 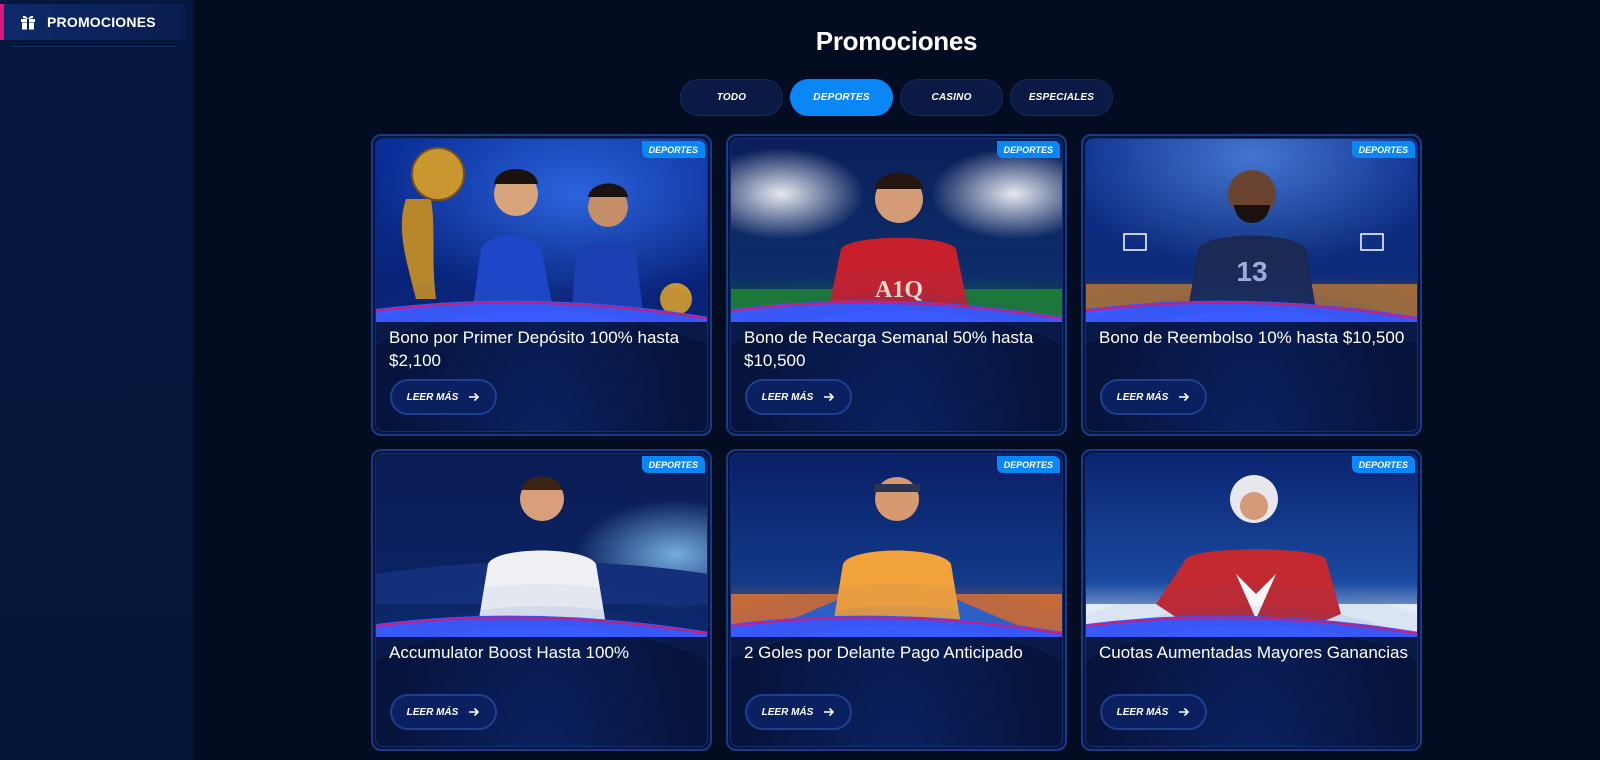 I want to click on sidebar-divider, so click(x=94, y=46).